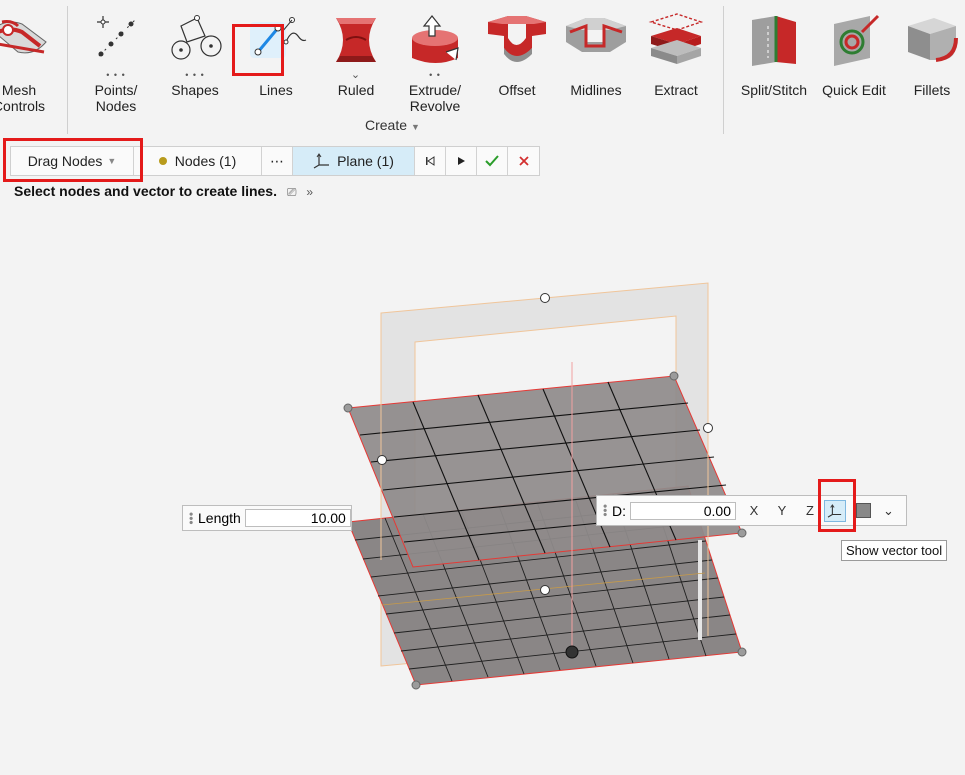  Describe the element at coordinates (517, 39) in the screenshot. I see `offset-icon` at that location.